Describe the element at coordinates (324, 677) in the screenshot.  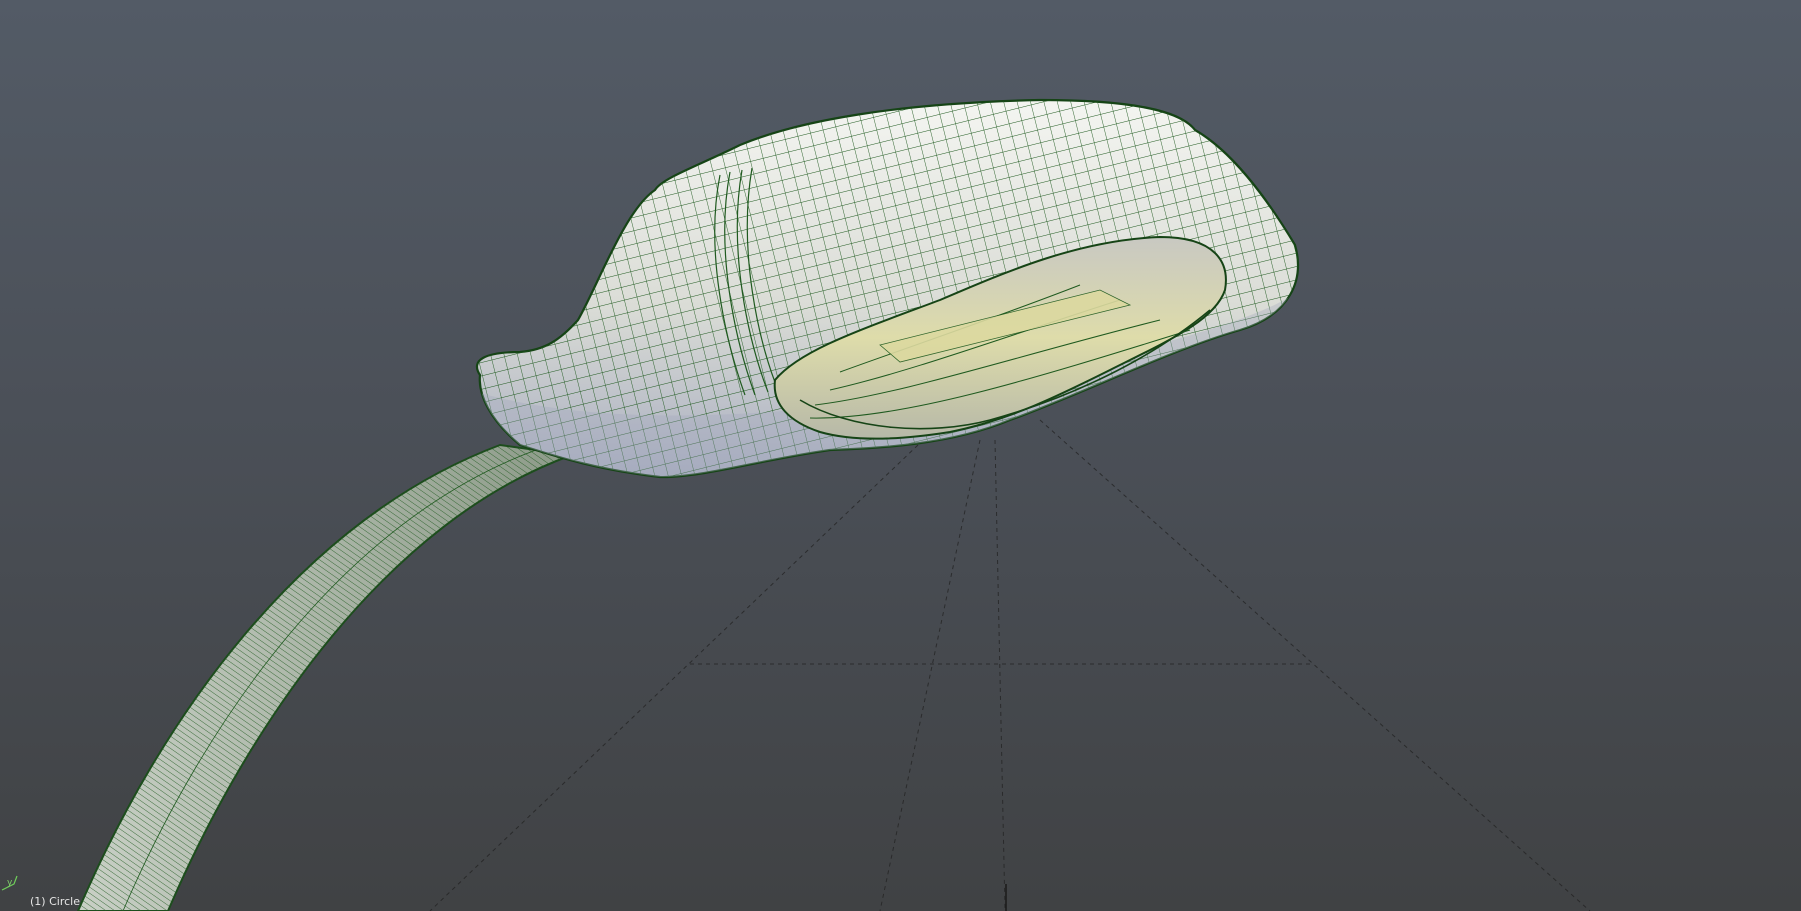
I see `lamp-pole` at that location.